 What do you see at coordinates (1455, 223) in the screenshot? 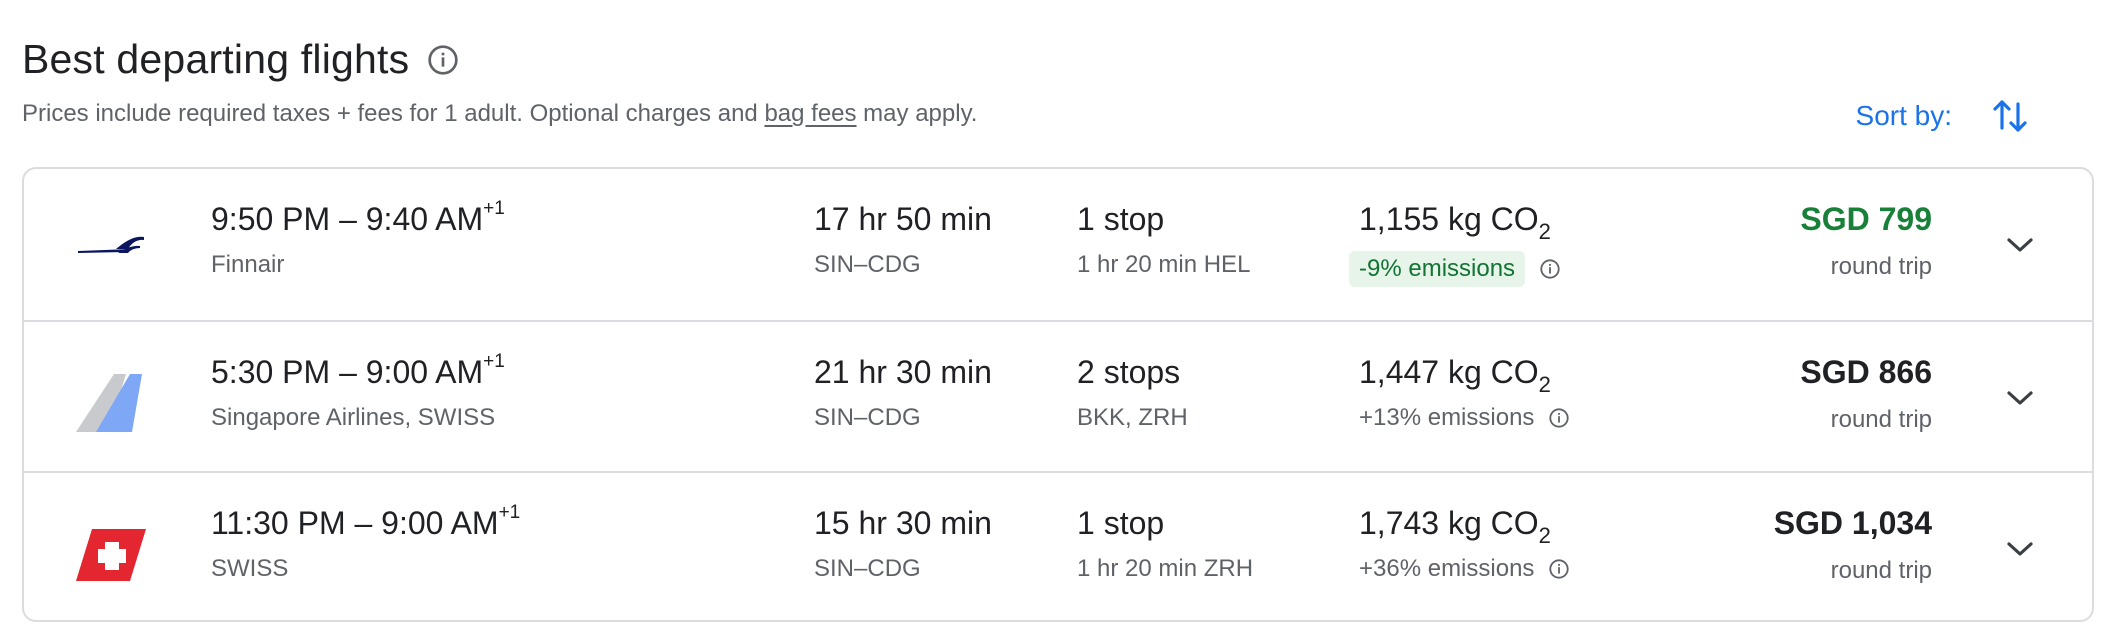
I see `co2-amount: 1,155 kg CO2` at bounding box center [1455, 223].